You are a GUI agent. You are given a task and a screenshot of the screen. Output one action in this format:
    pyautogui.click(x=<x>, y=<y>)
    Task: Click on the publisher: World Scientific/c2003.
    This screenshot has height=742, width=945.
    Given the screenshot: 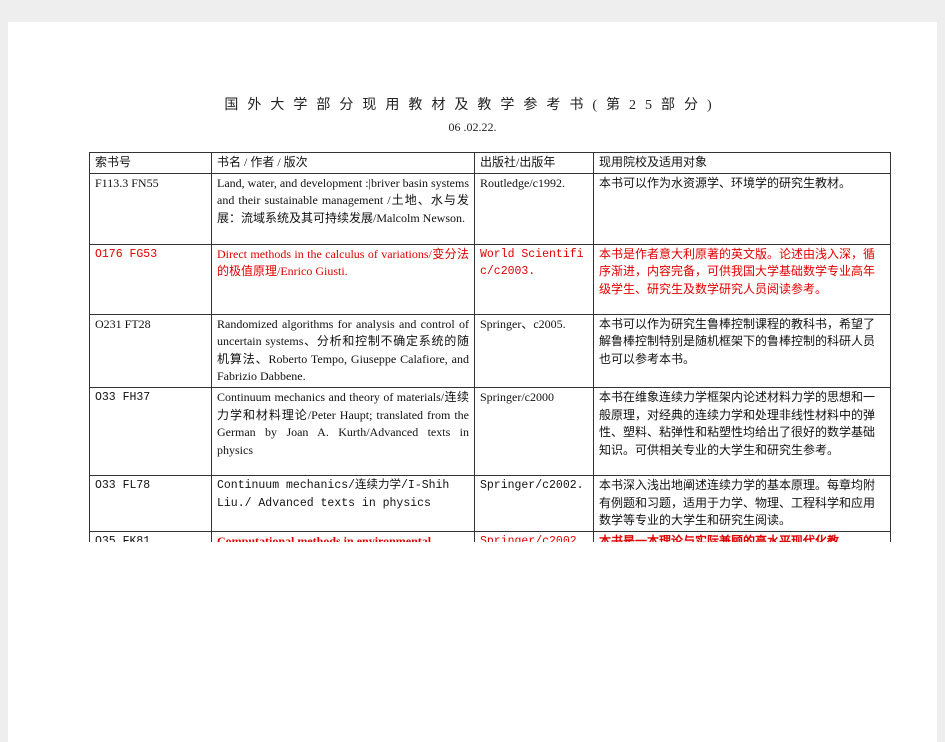 What is the action you would take?
    pyautogui.click(x=534, y=279)
    